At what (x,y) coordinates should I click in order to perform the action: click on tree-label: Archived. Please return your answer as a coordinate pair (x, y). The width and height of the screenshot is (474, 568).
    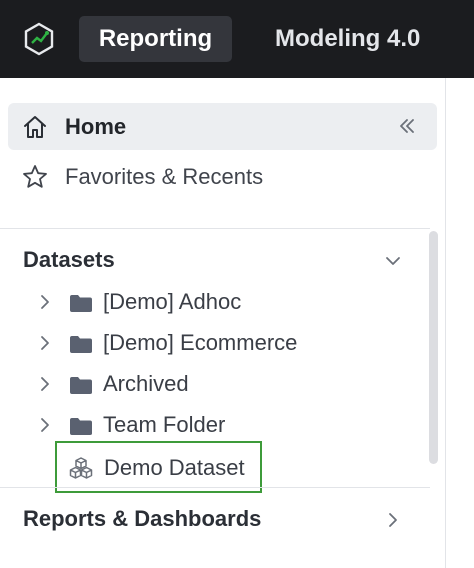
    Looking at the image, I should click on (146, 383).